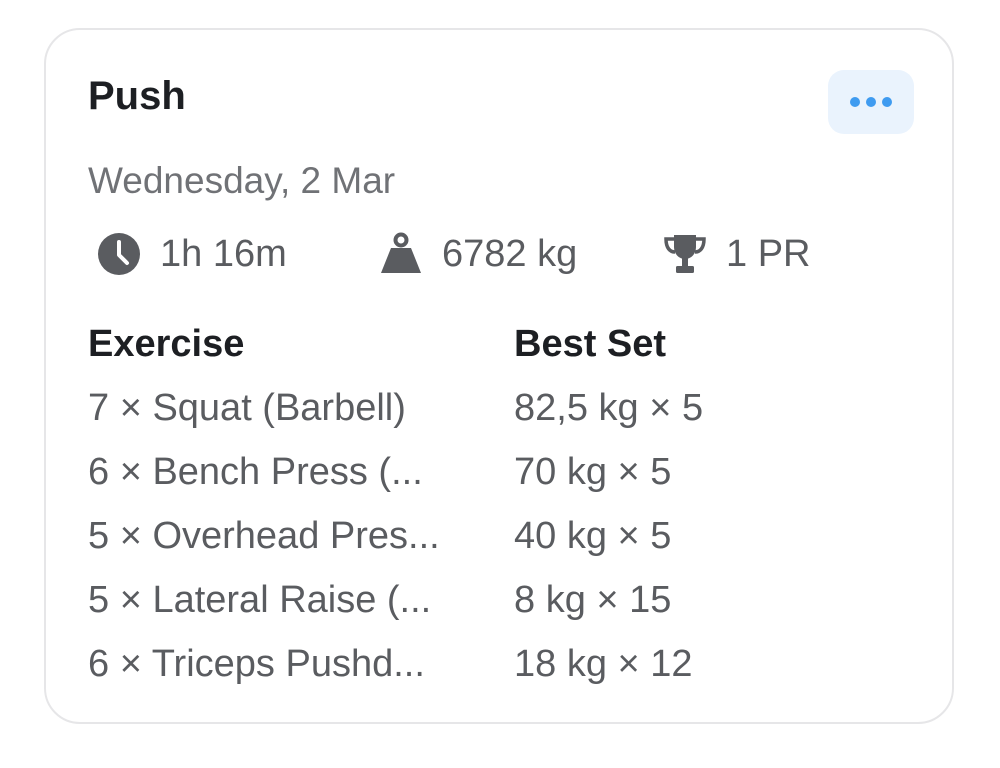  What do you see at coordinates (768, 253) in the screenshot?
I see `records-value: 1 PR` at bounding box center [768, 253].